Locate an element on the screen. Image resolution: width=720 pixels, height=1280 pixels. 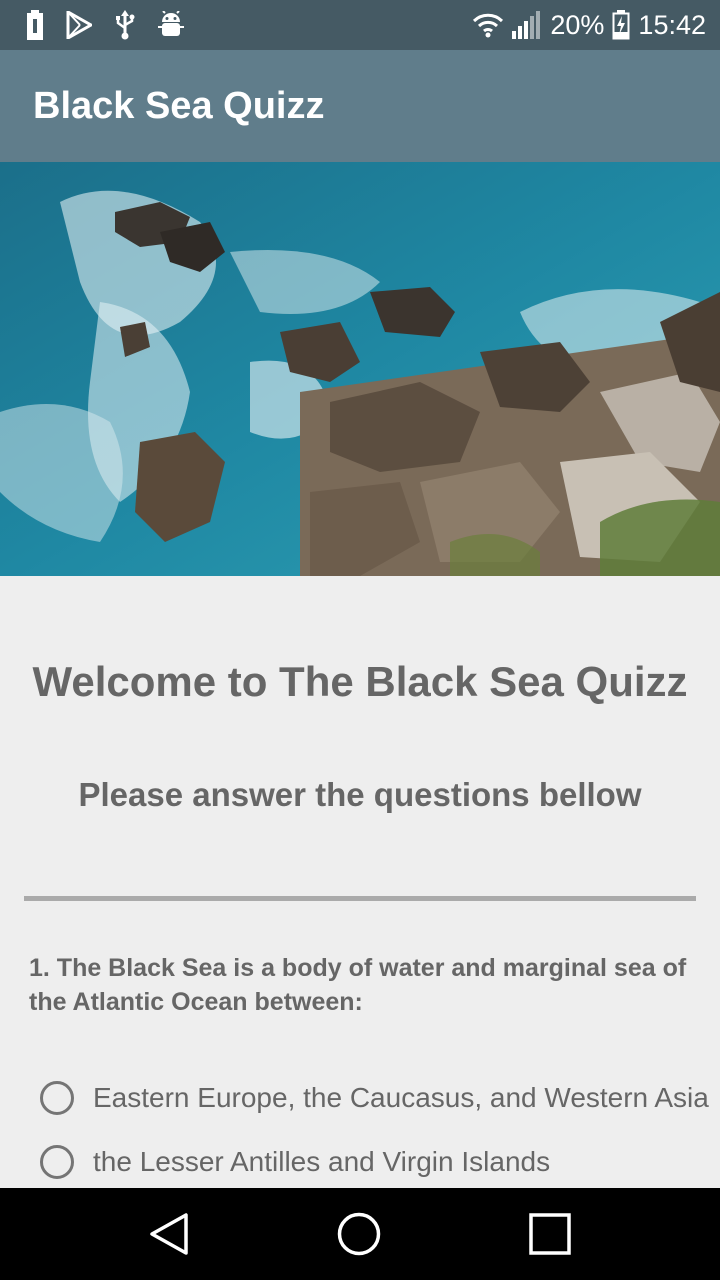
option-label: the Lesser Antilles and Virgin Islands is located at coordinates (322, 1161).